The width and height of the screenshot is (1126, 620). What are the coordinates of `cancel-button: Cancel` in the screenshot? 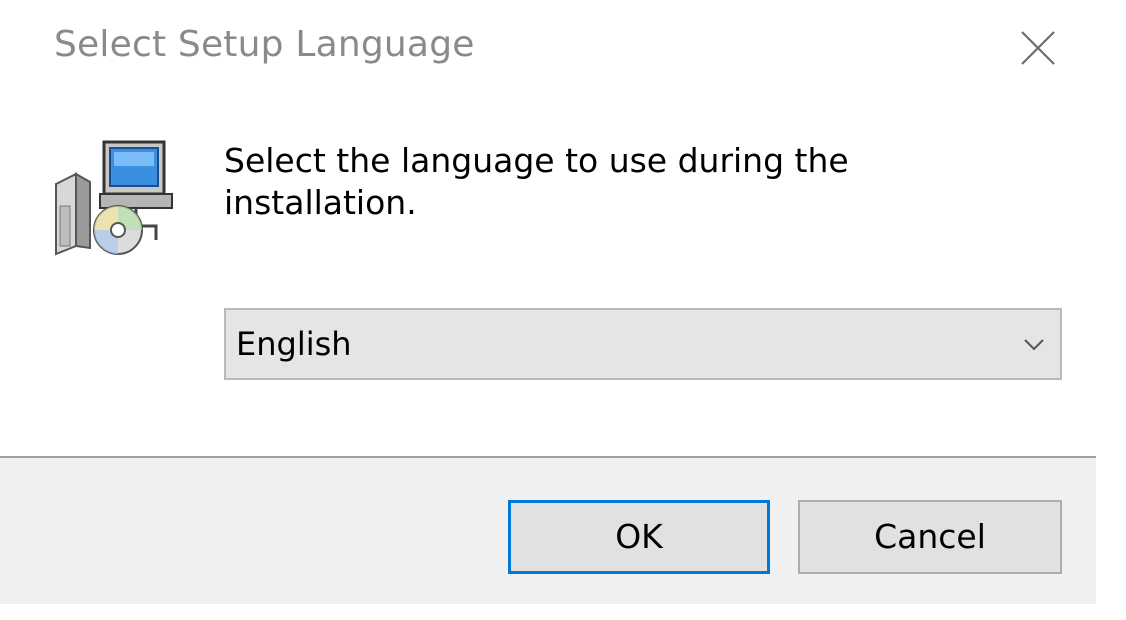 It's located at (930, 537).